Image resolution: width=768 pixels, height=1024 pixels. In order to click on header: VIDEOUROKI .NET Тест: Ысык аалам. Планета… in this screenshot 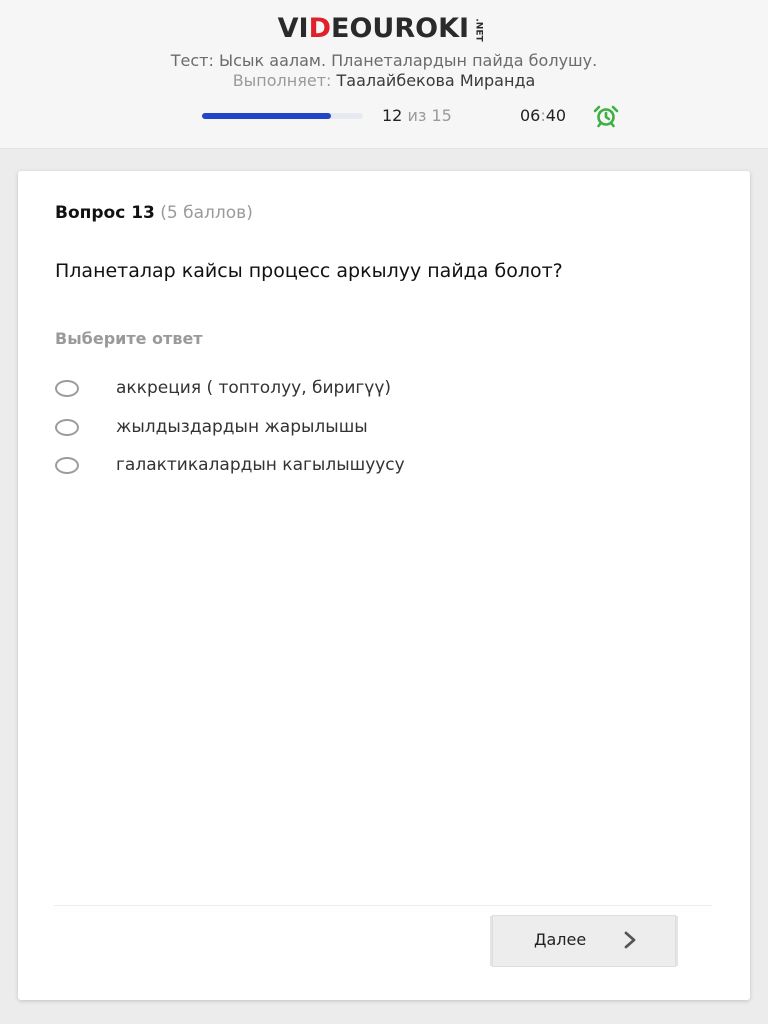, I will do `click(384, 74)`.